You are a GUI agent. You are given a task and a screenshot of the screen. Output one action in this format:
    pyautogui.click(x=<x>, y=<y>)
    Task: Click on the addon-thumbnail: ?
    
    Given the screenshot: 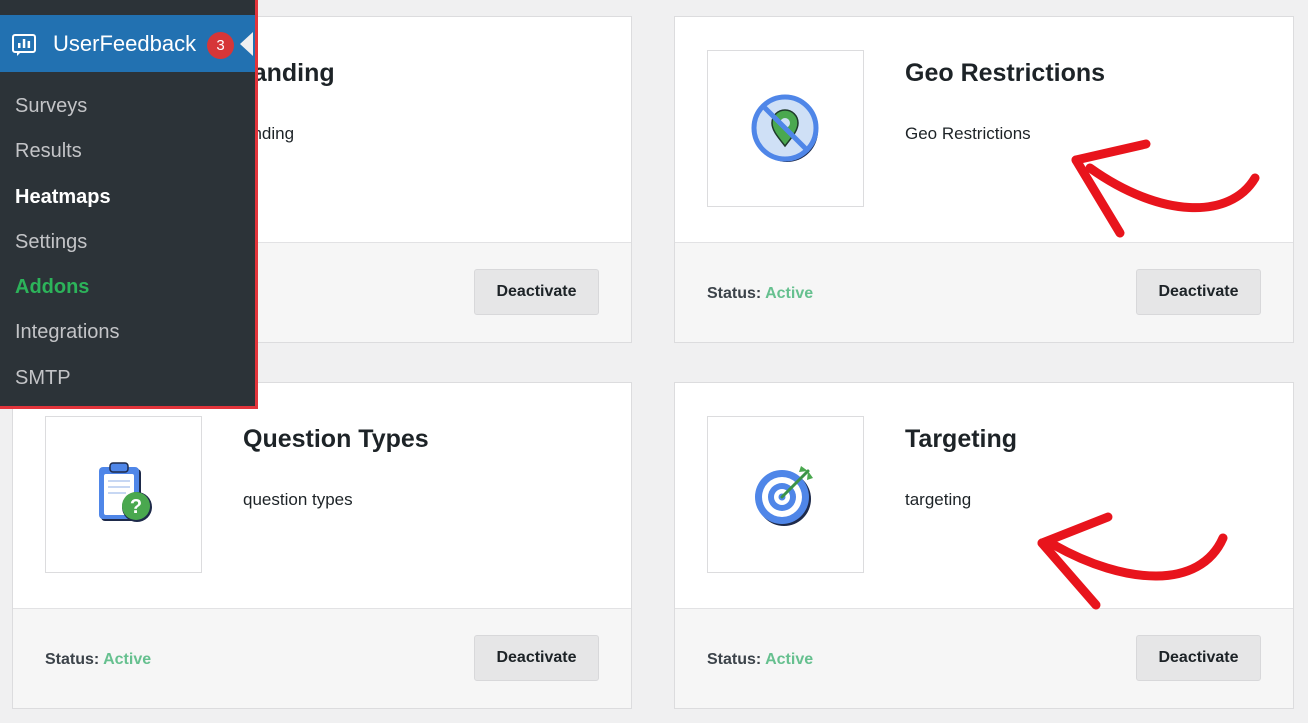 What is the action you would take?
    pyautogui.click(x=123, y=494)
    